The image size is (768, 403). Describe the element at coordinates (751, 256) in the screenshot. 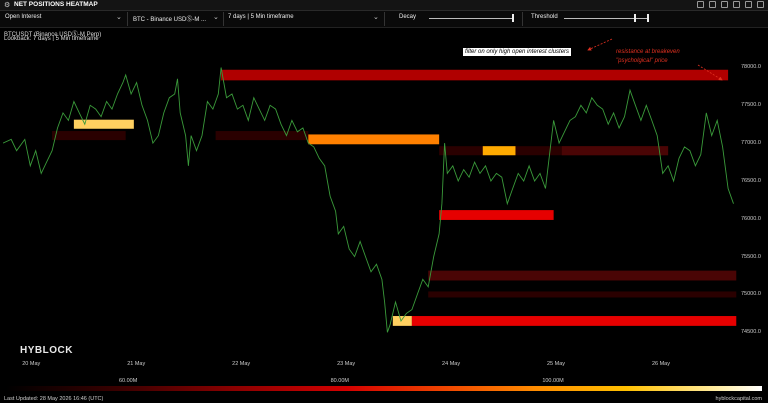

I see `y-tick-label: 75500.0` at that location.